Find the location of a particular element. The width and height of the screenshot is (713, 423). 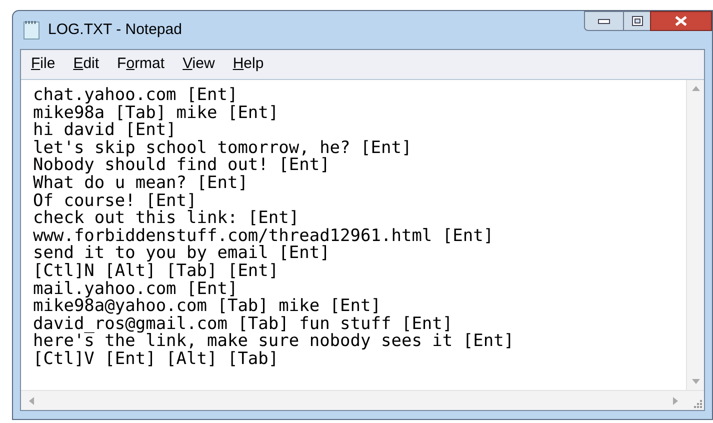

text-line: mail.yahoo.com [Ent] is located at coordinates (135, 289).